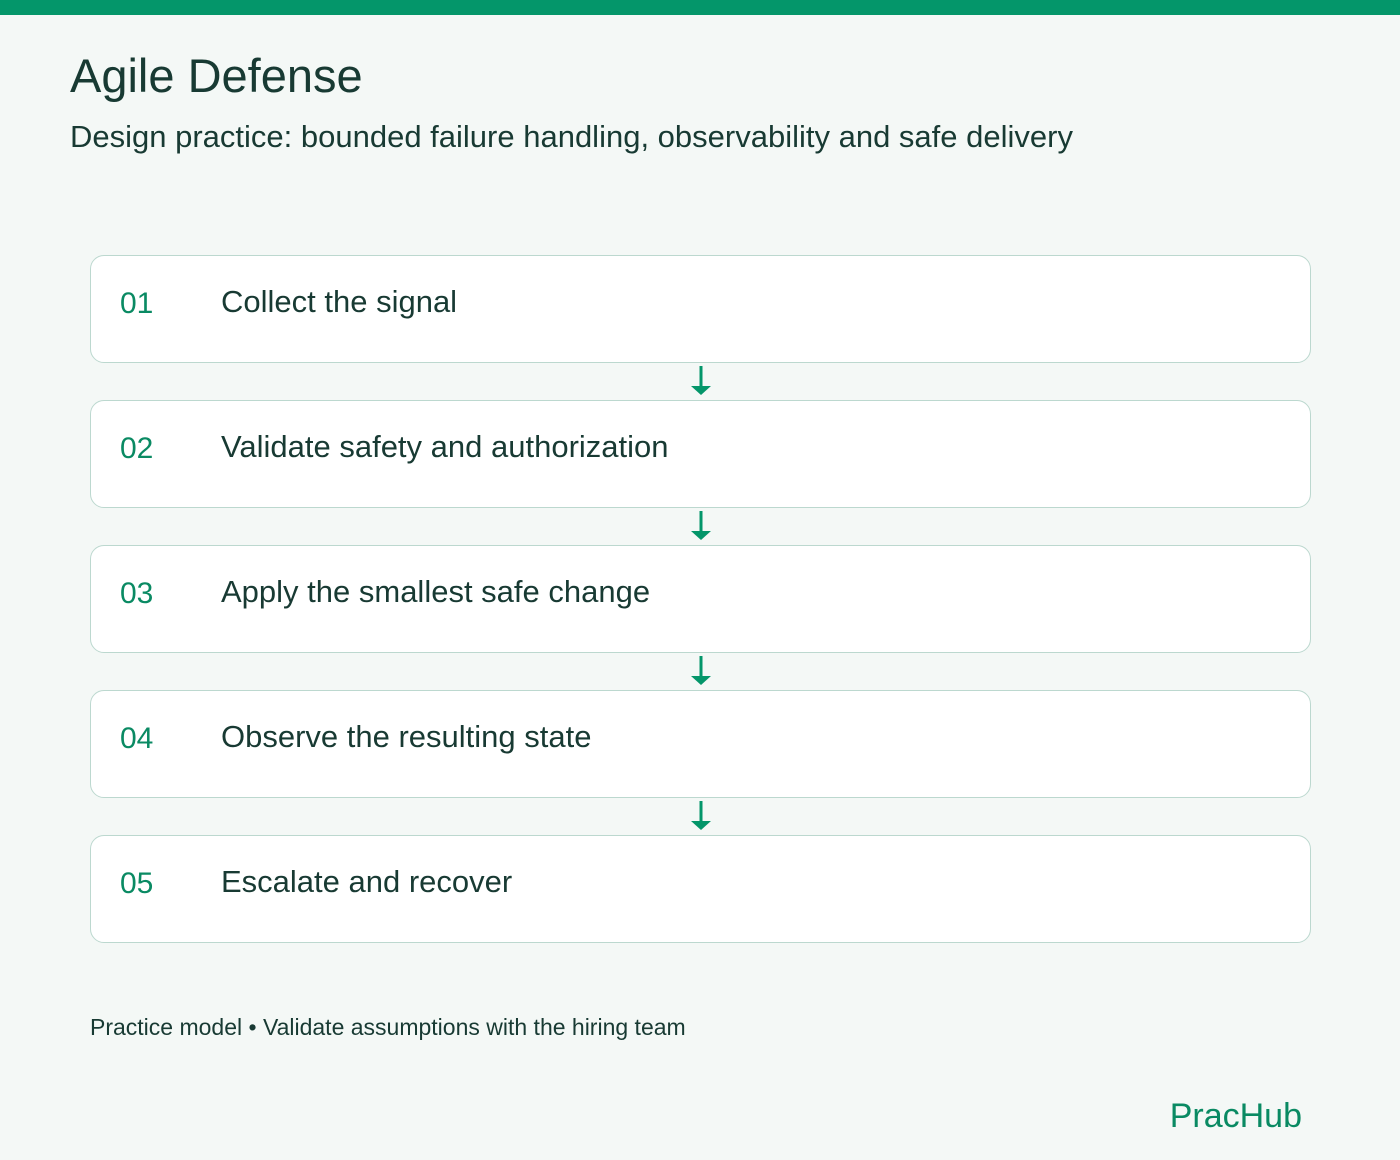 This screenshot has width=1400, height=1160. Describe the element at coordinates (367, 881) in the screenshot. I see `step-label: Escalate and recover` at that location.